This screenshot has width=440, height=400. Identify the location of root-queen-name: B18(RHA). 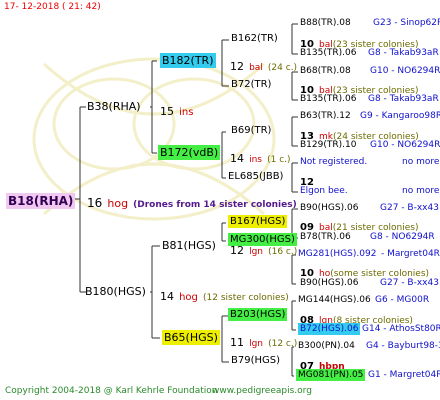
(41, 201).